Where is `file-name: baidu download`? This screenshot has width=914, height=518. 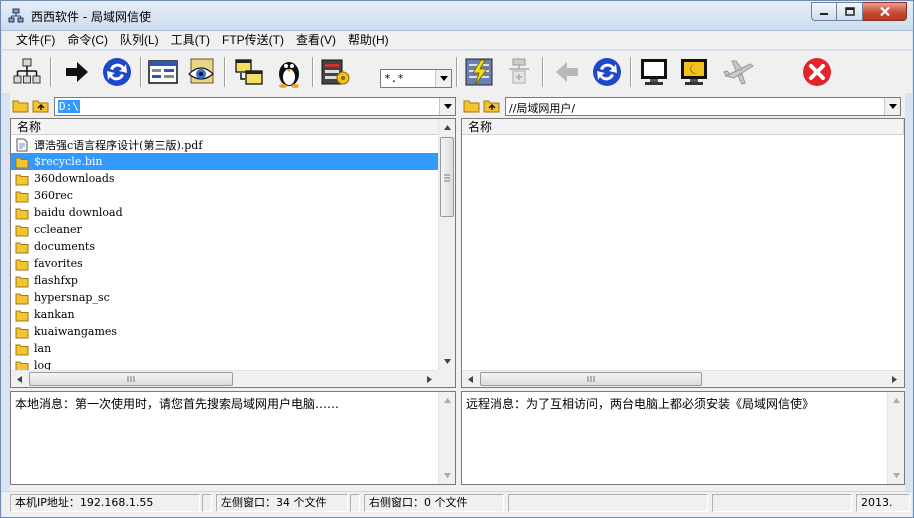 file-name: baidu download is located at coordinates (78, 212).